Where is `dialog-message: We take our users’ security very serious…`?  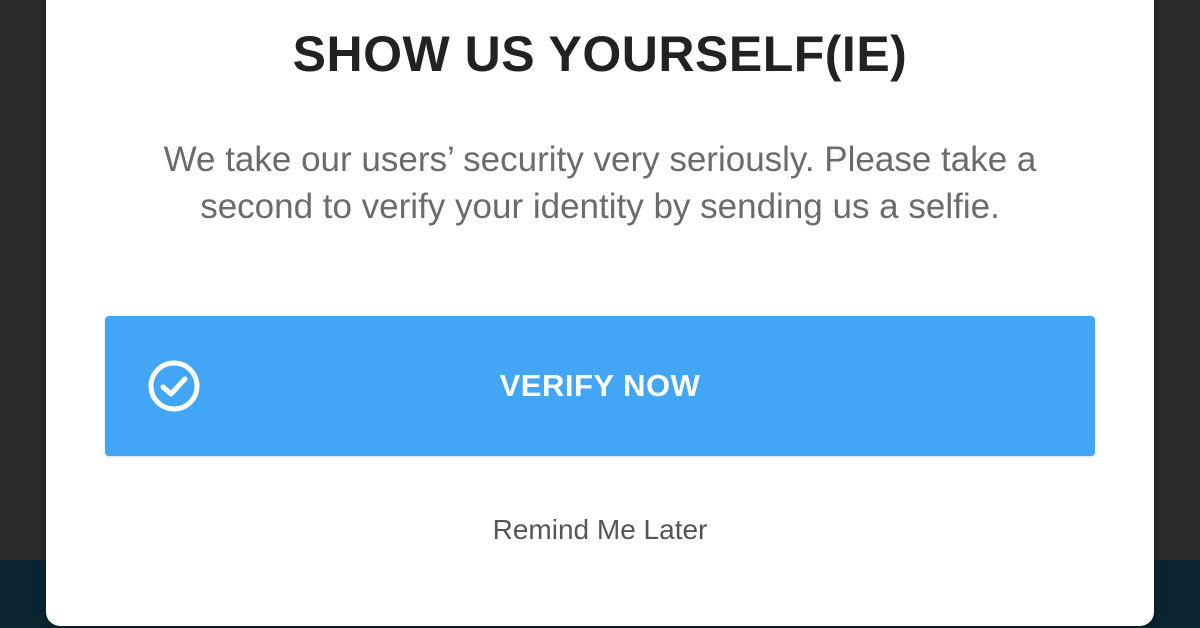
dialog-message: We take our users’ security very serious… is located at coordinates (600, 183).